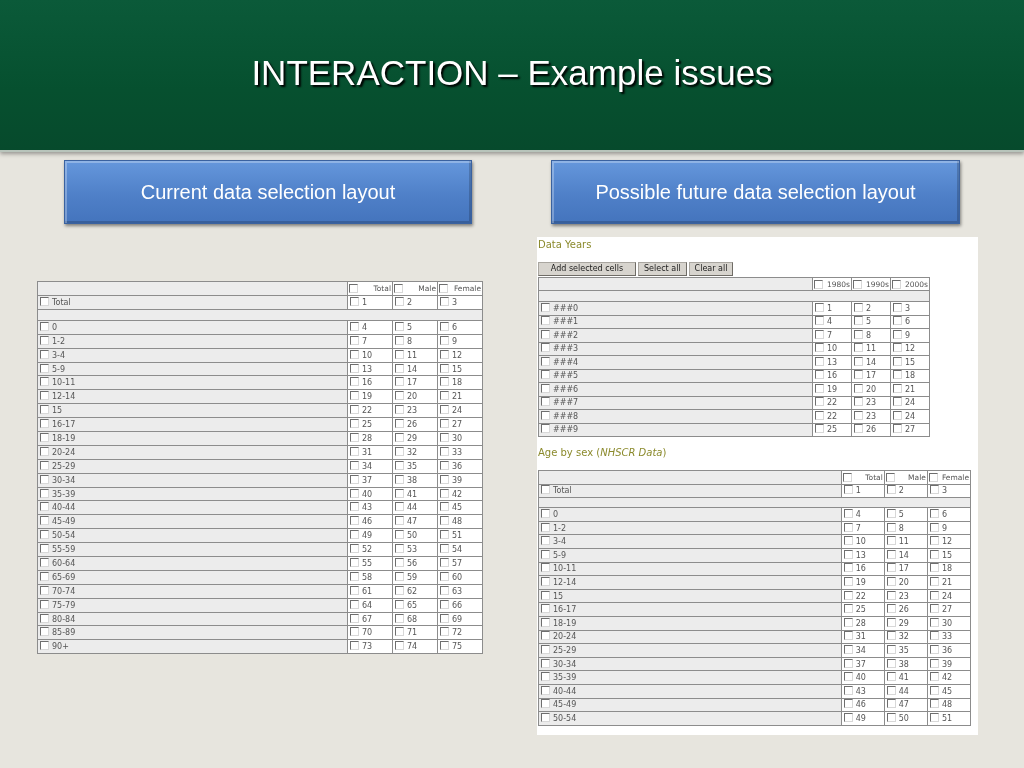 The image size is (1024, 768). I want to click on toolbar-button: Add selected cells, so click(587, 269).